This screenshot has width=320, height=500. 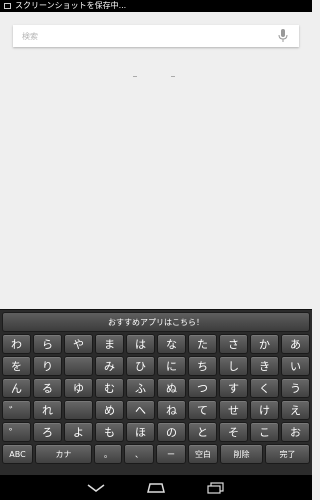 What do you see at coordinates (47, 388) in the screenshot?
I see `key: る` at bounding box center [47, 388].